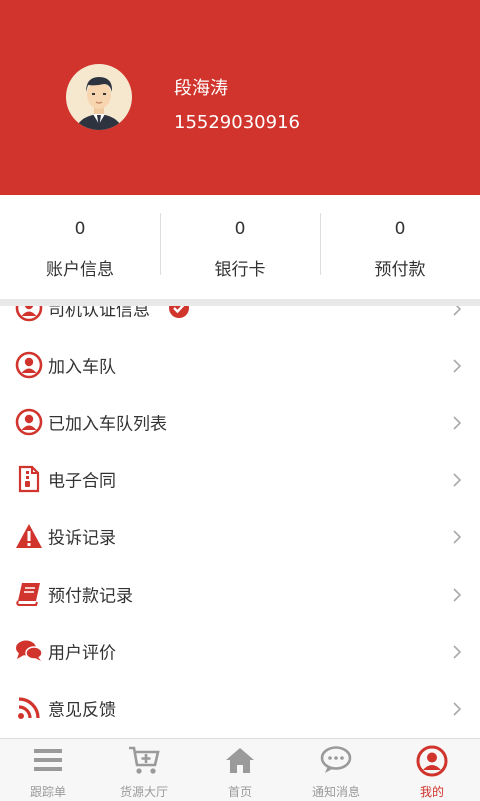 Image resolution: width=480 pixels, height=801 pixels. Describe the element at coordinates (48, 760) in the screenshot. I see `menu-lines-icon` at that location.